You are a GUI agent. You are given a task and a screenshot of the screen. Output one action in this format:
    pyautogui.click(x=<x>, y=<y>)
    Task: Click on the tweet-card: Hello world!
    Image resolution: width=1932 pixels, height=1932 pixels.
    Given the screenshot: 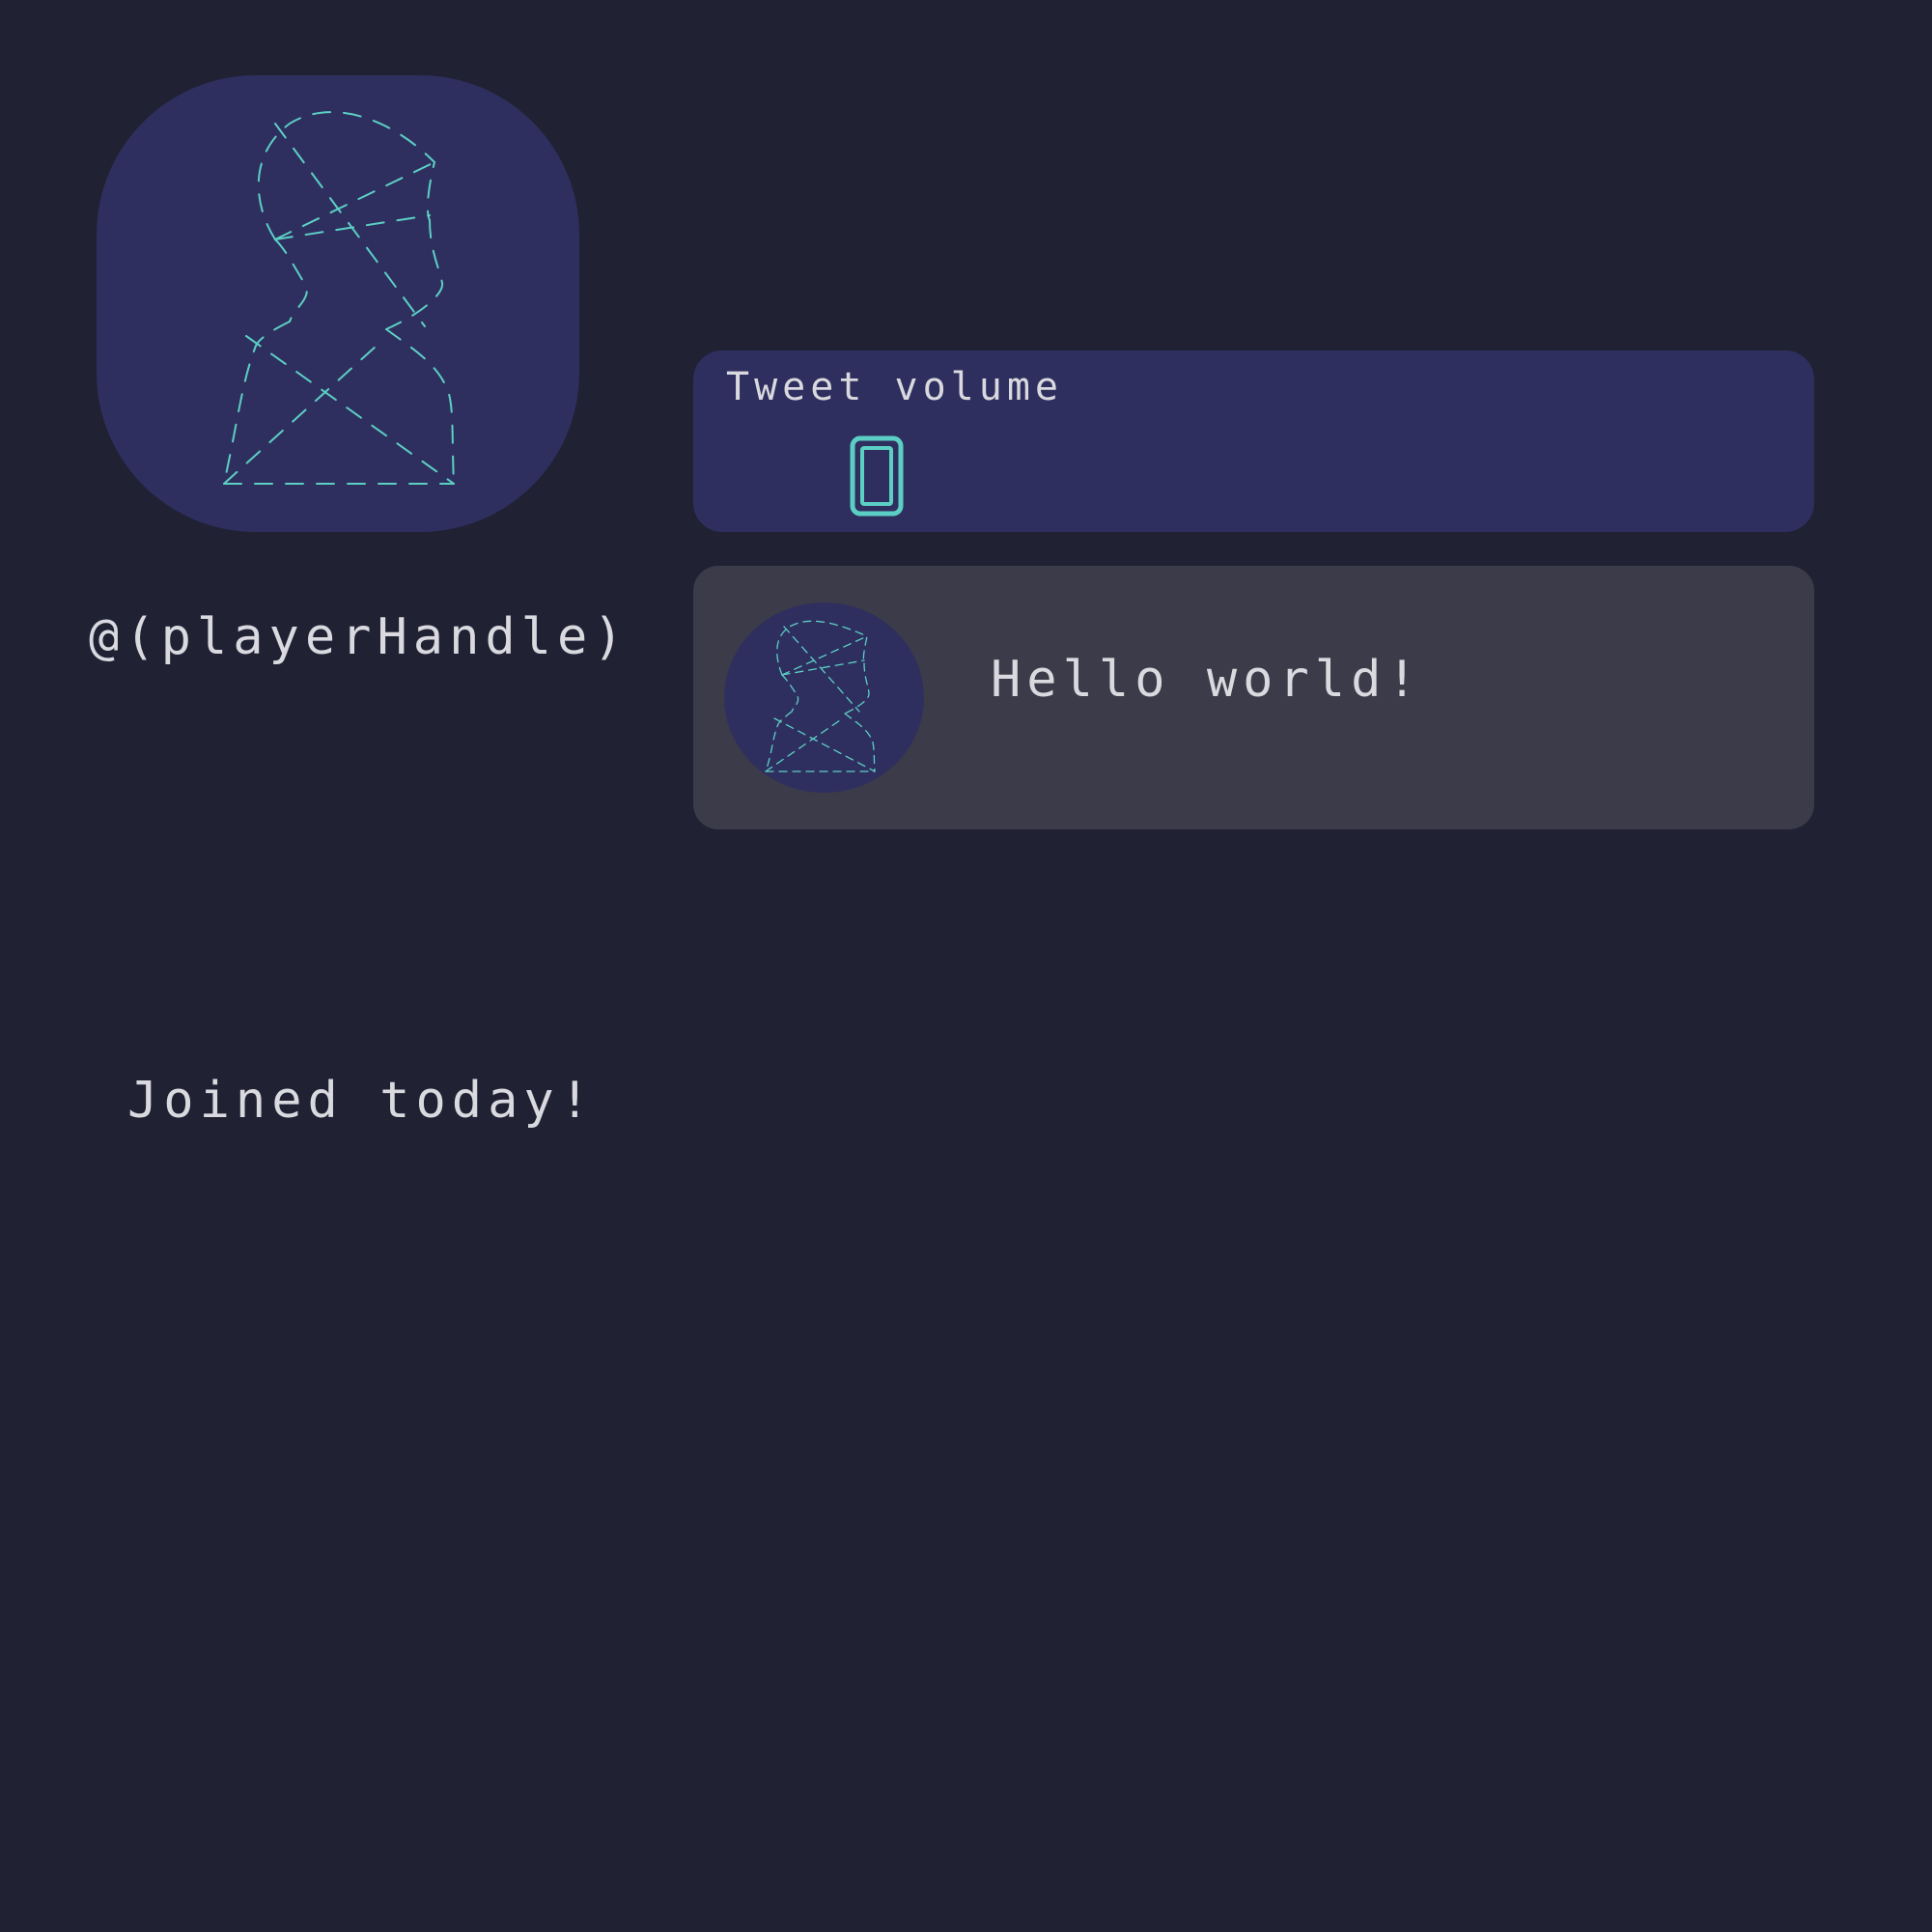 What is the action you would take?
    pyautogui.click(x=1254, y=698)
    